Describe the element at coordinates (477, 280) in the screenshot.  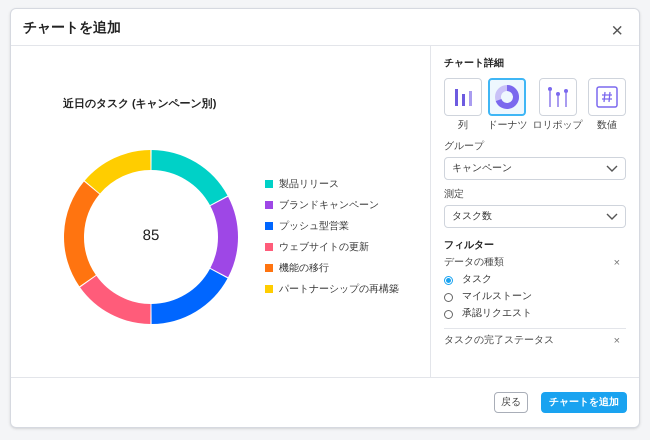
I see `radio-label: タスク` at that location.